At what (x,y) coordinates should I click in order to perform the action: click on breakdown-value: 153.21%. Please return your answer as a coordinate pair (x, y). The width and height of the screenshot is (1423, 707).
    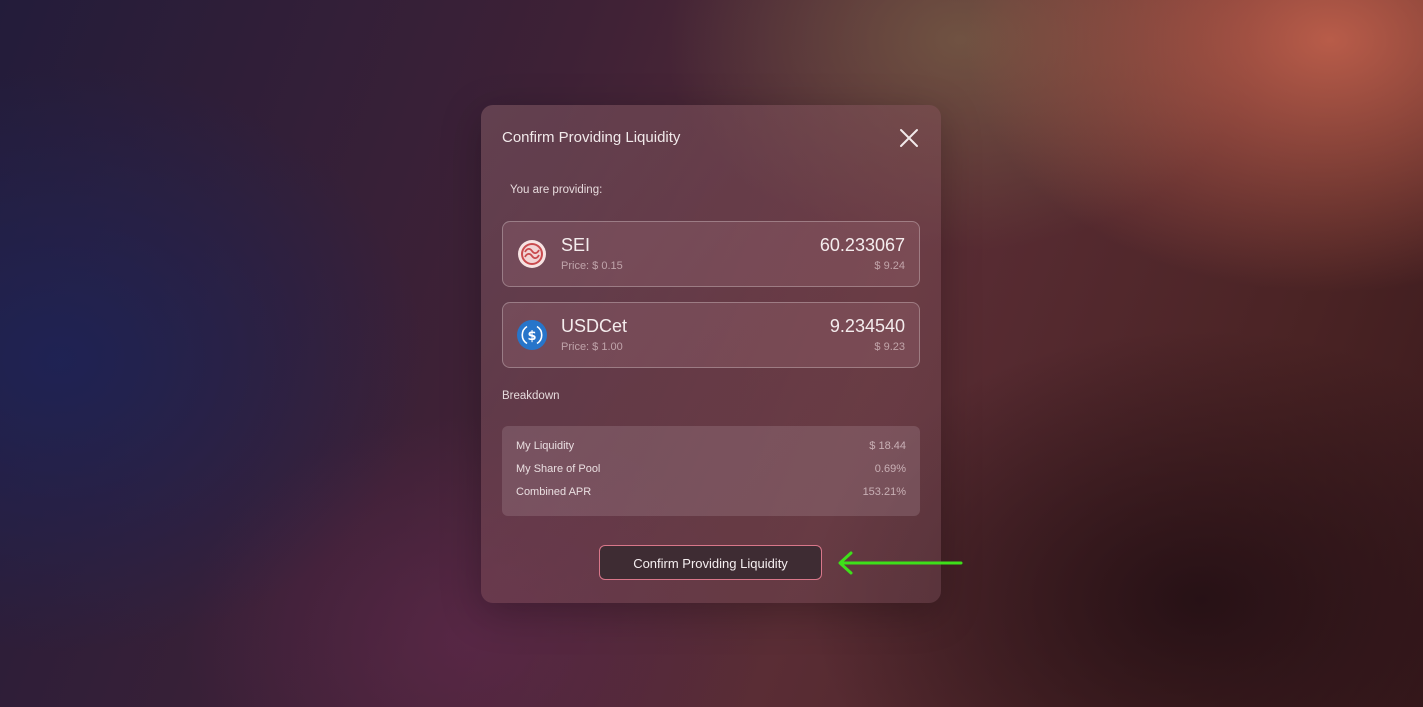
    Looking at the image, I should click on (884, 492).